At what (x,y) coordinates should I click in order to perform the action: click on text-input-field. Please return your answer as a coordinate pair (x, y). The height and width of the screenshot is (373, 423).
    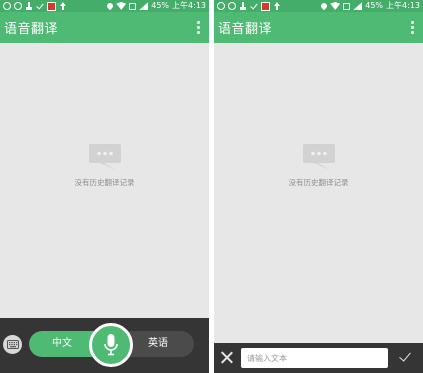
    Looking at the image, I should click on (314, 358).